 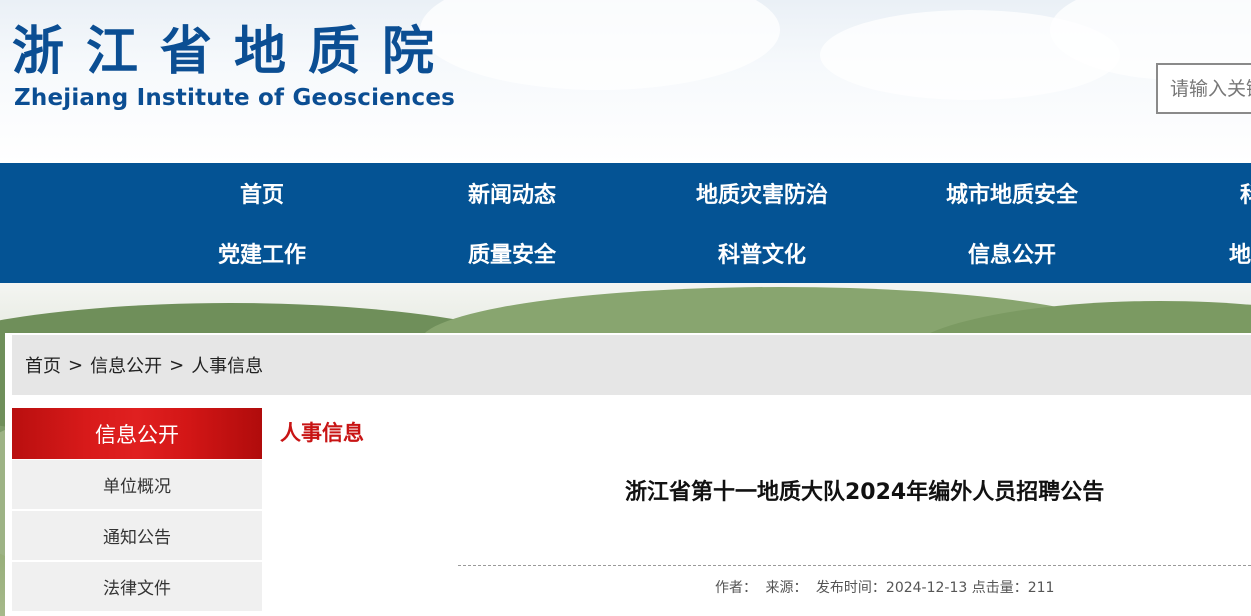 I want to click on sidebar-item-unit-overview: 单位概况, so click(x=137, y=485).